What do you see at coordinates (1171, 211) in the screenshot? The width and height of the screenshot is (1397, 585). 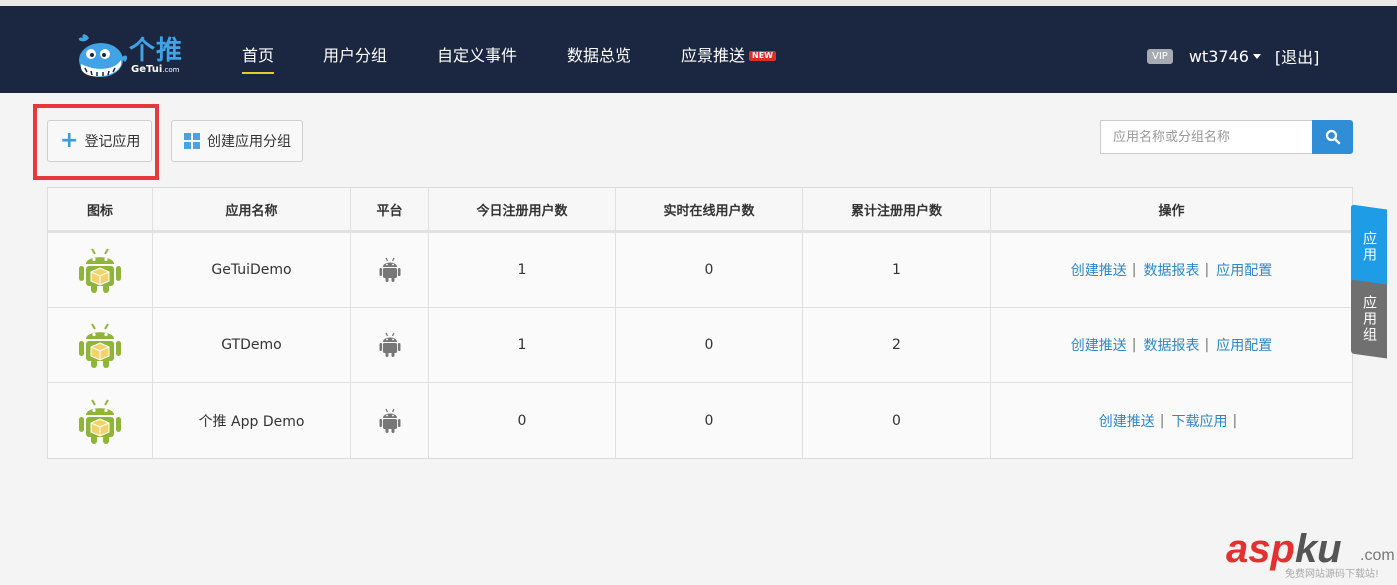 I see `header-operations: 操作` at bounding box center [1171, 211].